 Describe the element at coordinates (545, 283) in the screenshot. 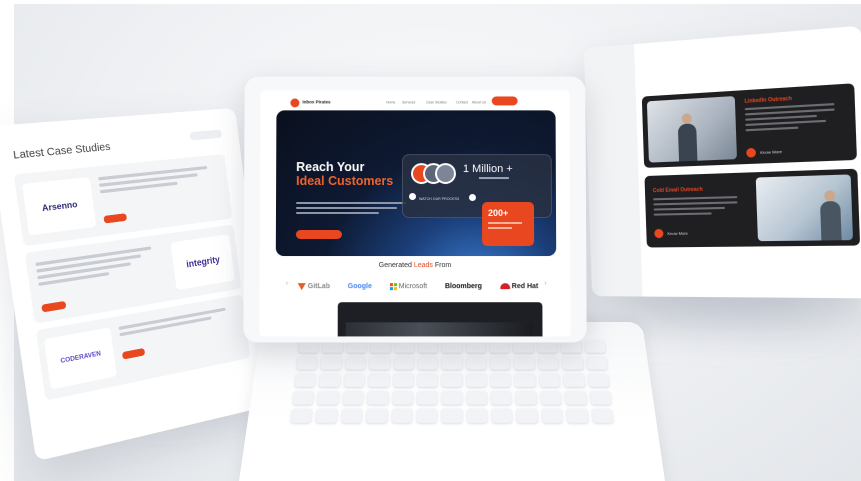

I see `chevron-right-icon: ›` at that location.